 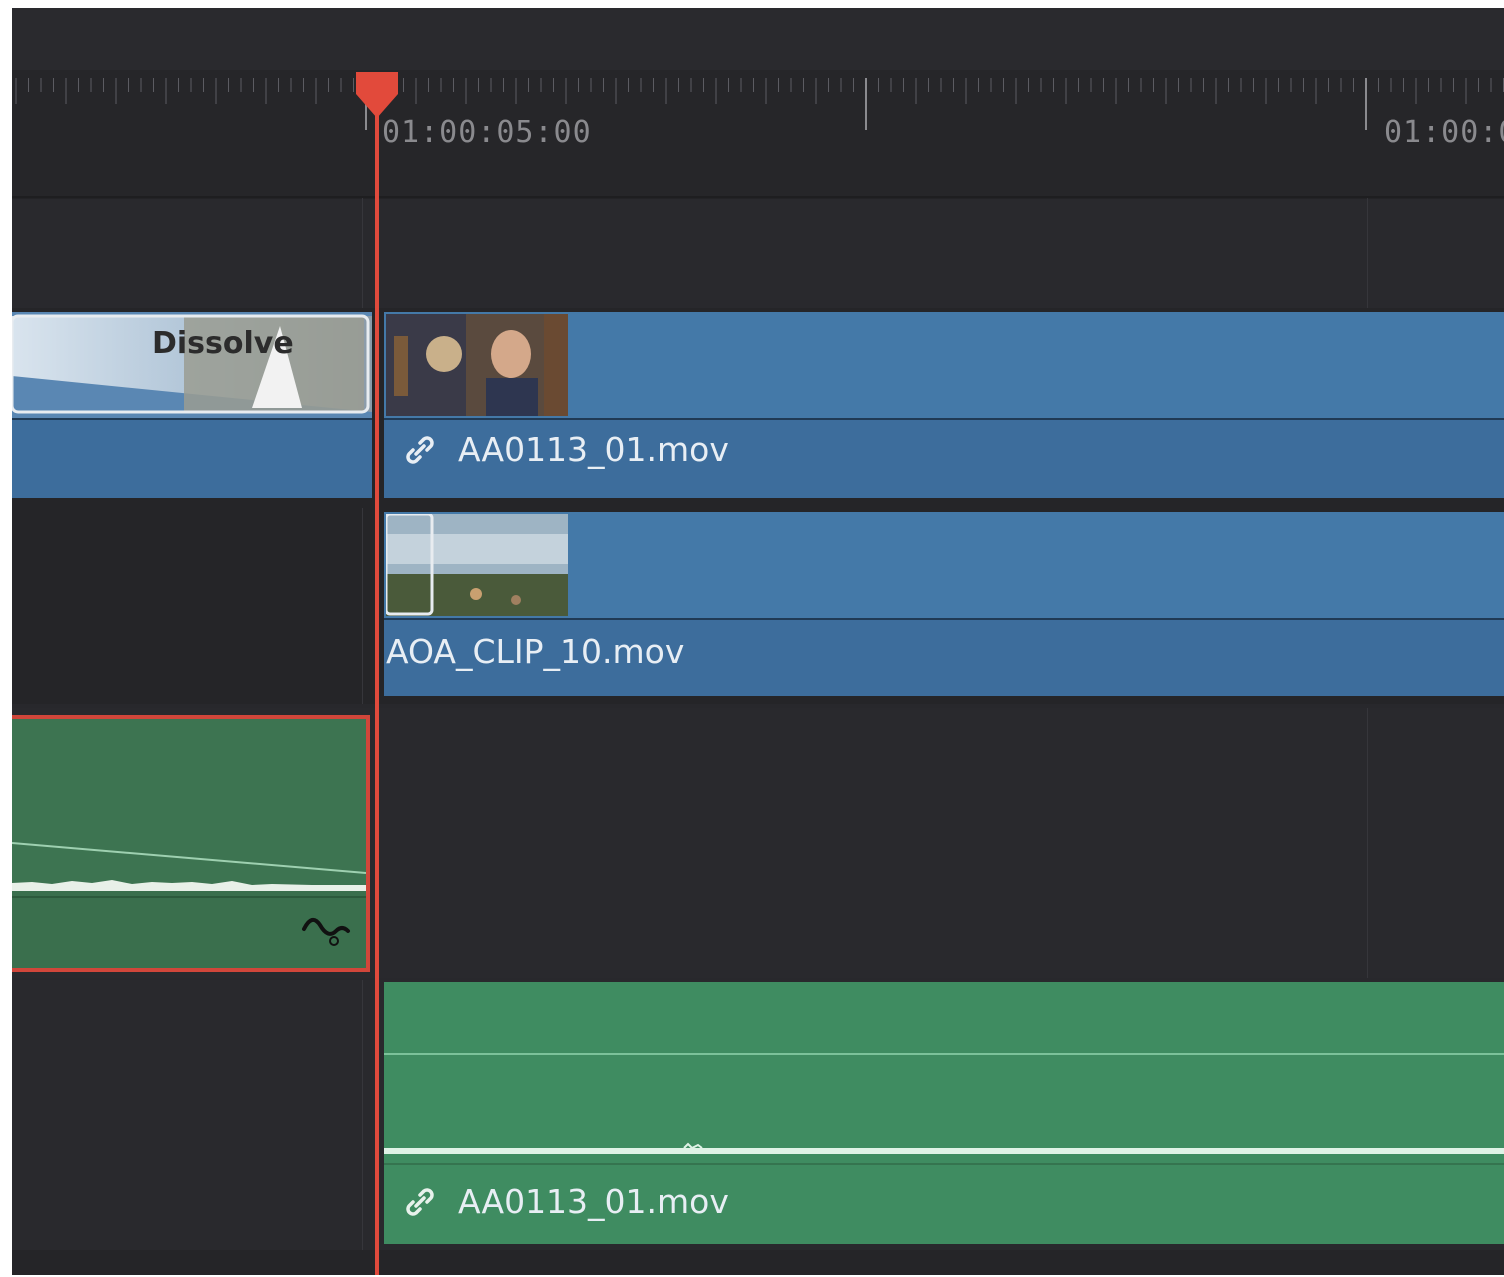 I want to click on clip-name: AOA_CLIP_10.mov, so click(x=535, y=651).